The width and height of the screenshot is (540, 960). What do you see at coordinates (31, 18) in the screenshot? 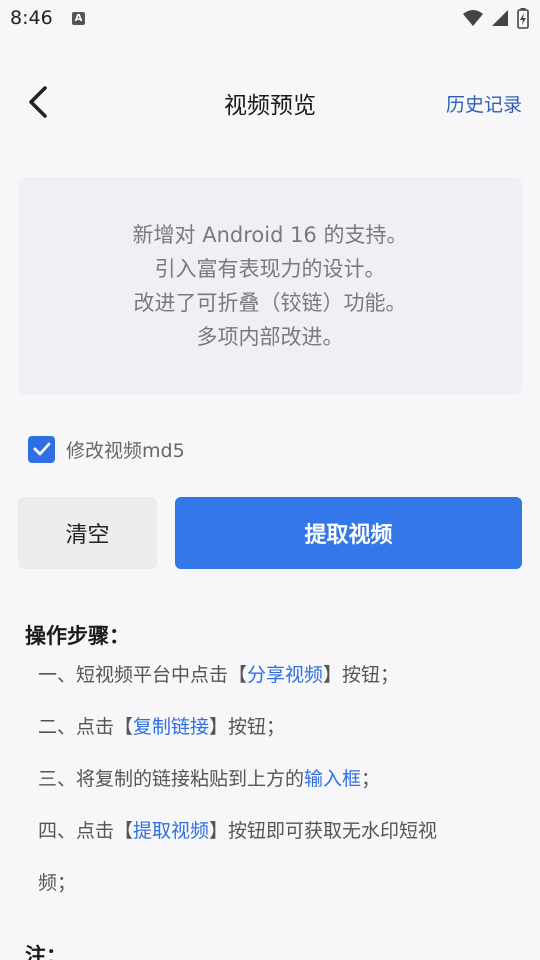
I see `status-time: 8:46` at bounding box center [31, 18].